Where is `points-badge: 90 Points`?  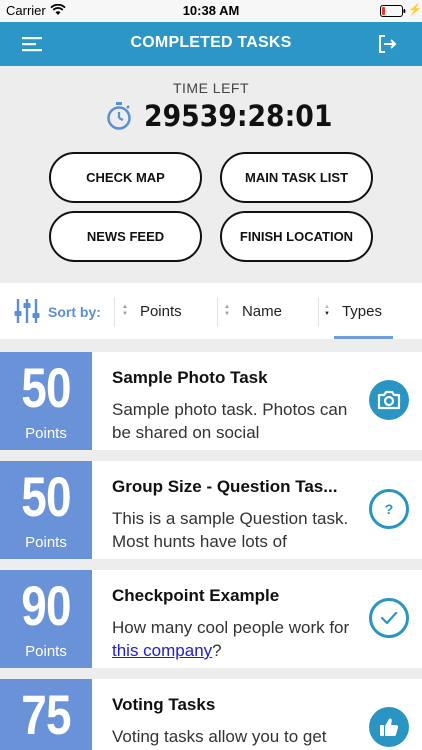
points-badge: 90 Points is located at coordinates (46, 619).